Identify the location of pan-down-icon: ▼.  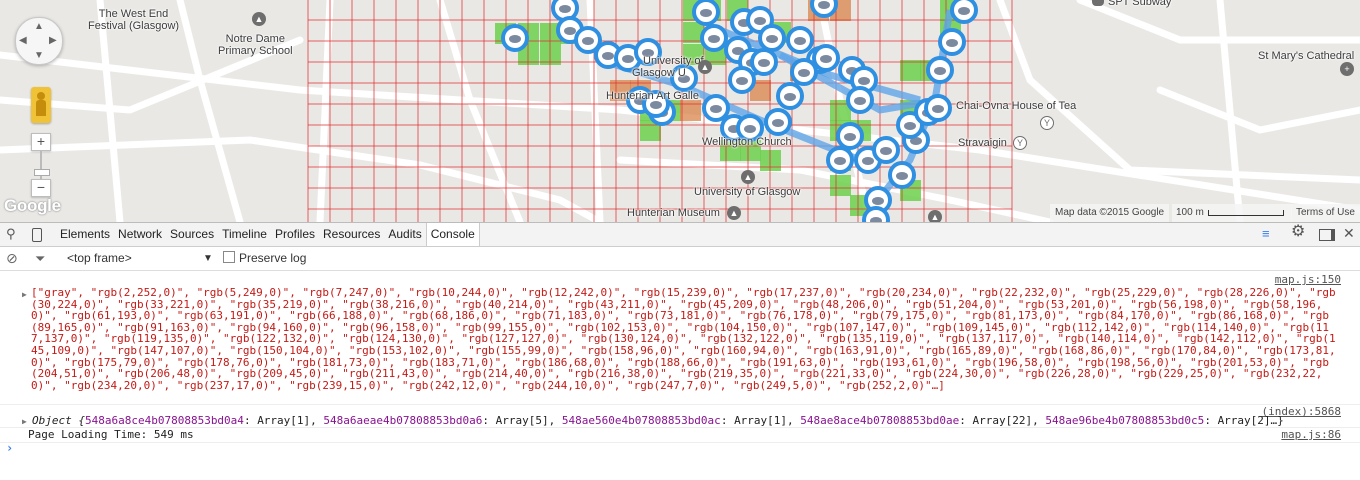
(39, 56).